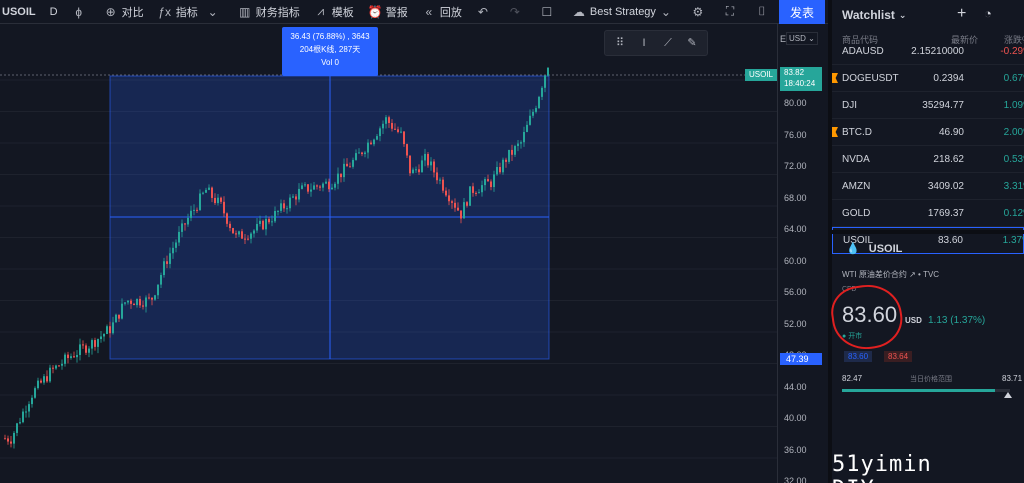 Image resolution: width=1024 pixels, height=483 pixels. I want to click on watchlist-row: DOGEUSDT 0.2394 0.67%, so click(928, 78).